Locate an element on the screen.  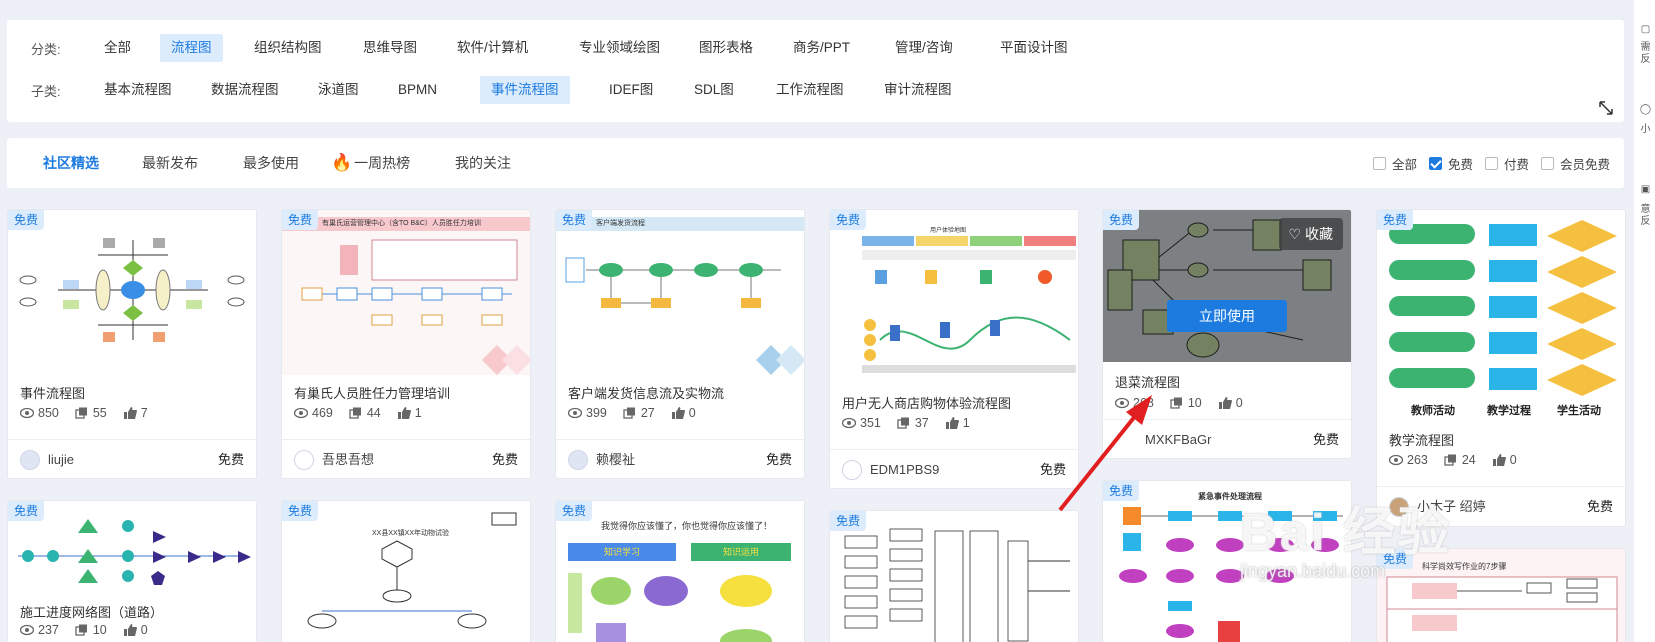
collect-button: ♡ 收藏 is located at coordinates (1310, 234).